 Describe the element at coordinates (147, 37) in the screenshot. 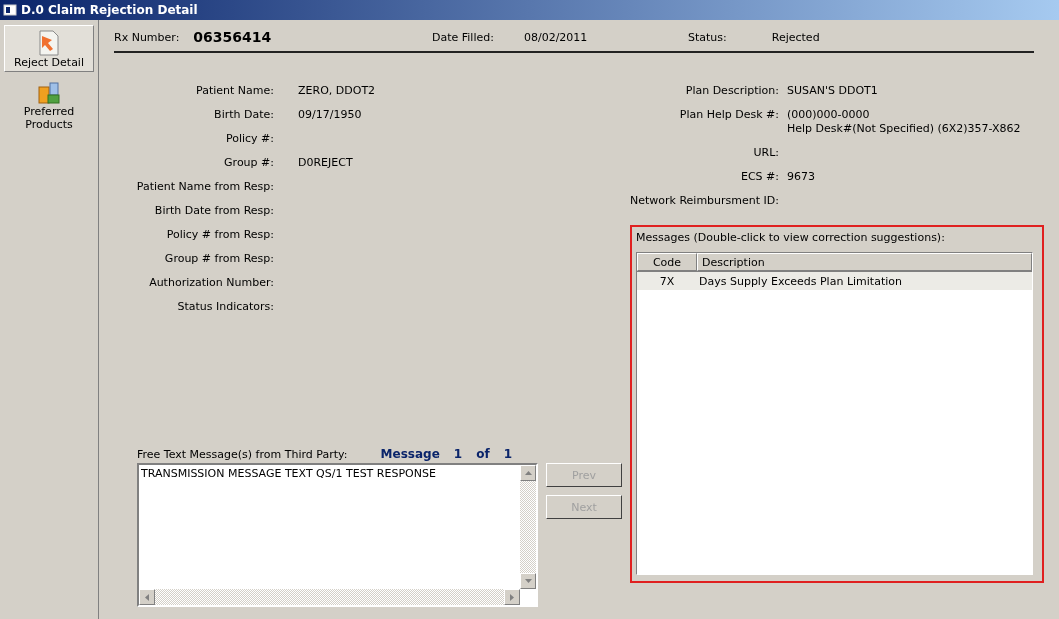

I see `header-label: Rx Number:` at that location.